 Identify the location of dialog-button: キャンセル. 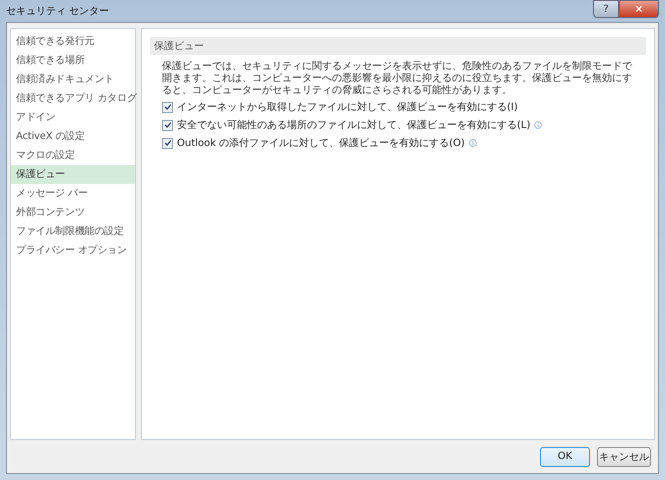
(624, 456).